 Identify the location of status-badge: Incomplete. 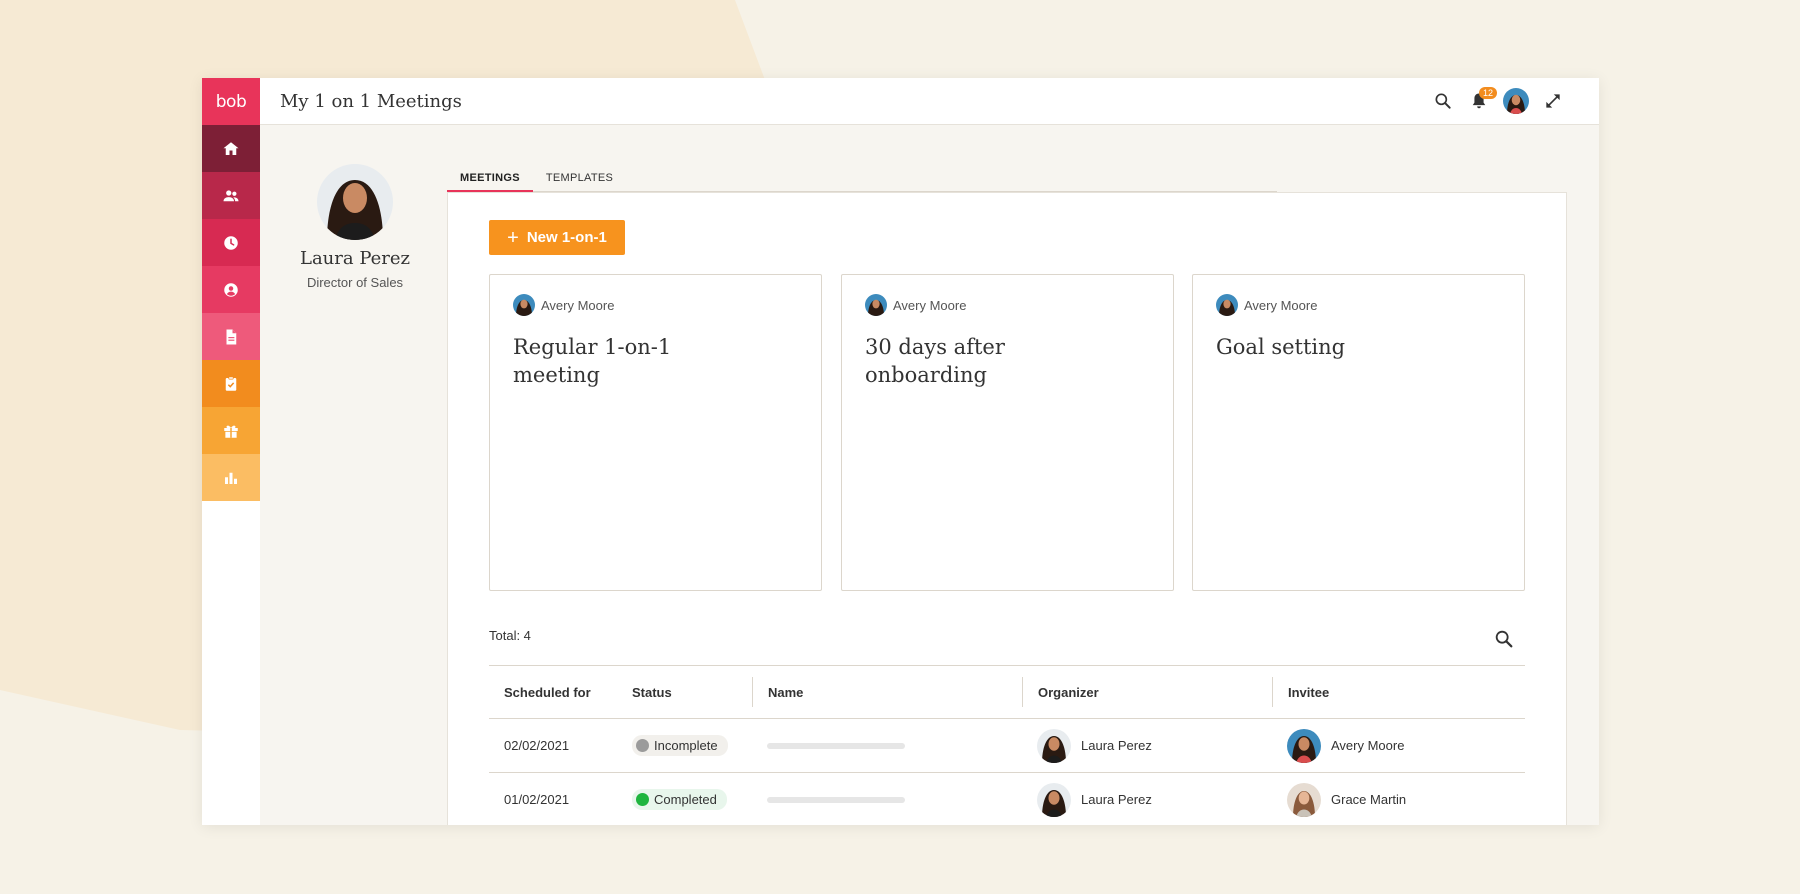
(680, 745).